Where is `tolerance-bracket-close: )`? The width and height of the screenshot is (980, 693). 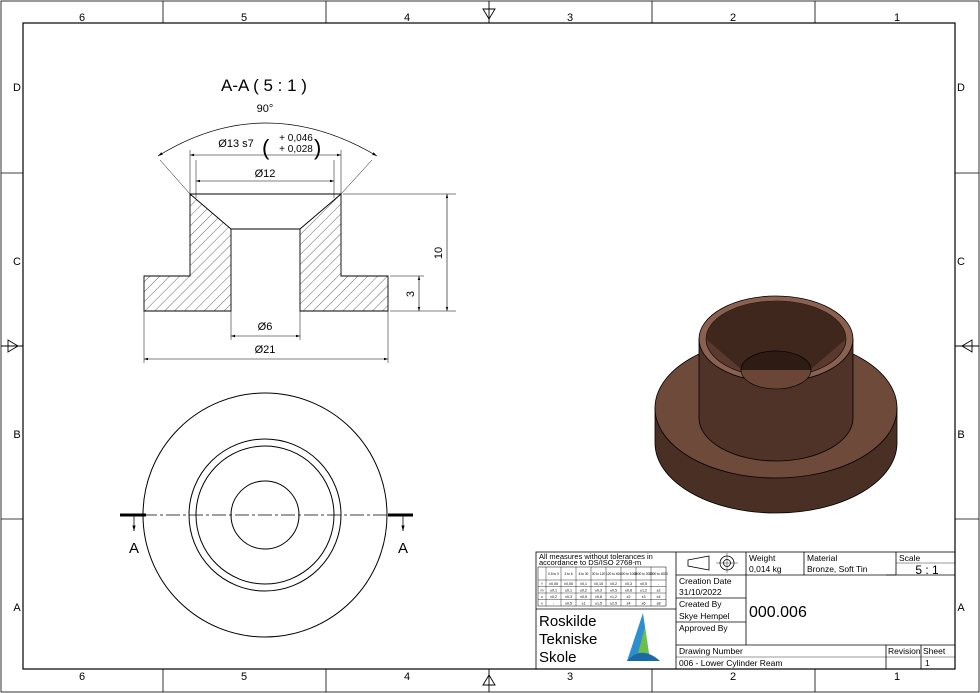
tolerance-bracket-close: ) is located at coordinates (317, 147).